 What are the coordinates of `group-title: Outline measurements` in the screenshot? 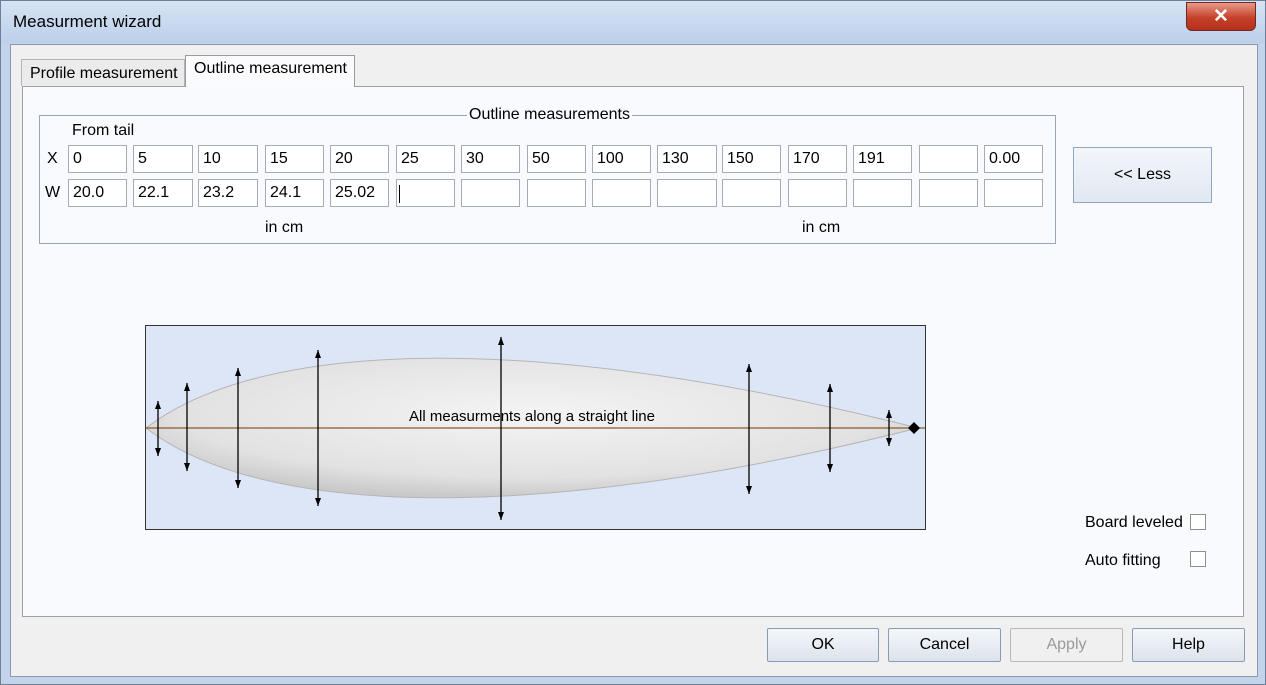 It's located at (549, 115).